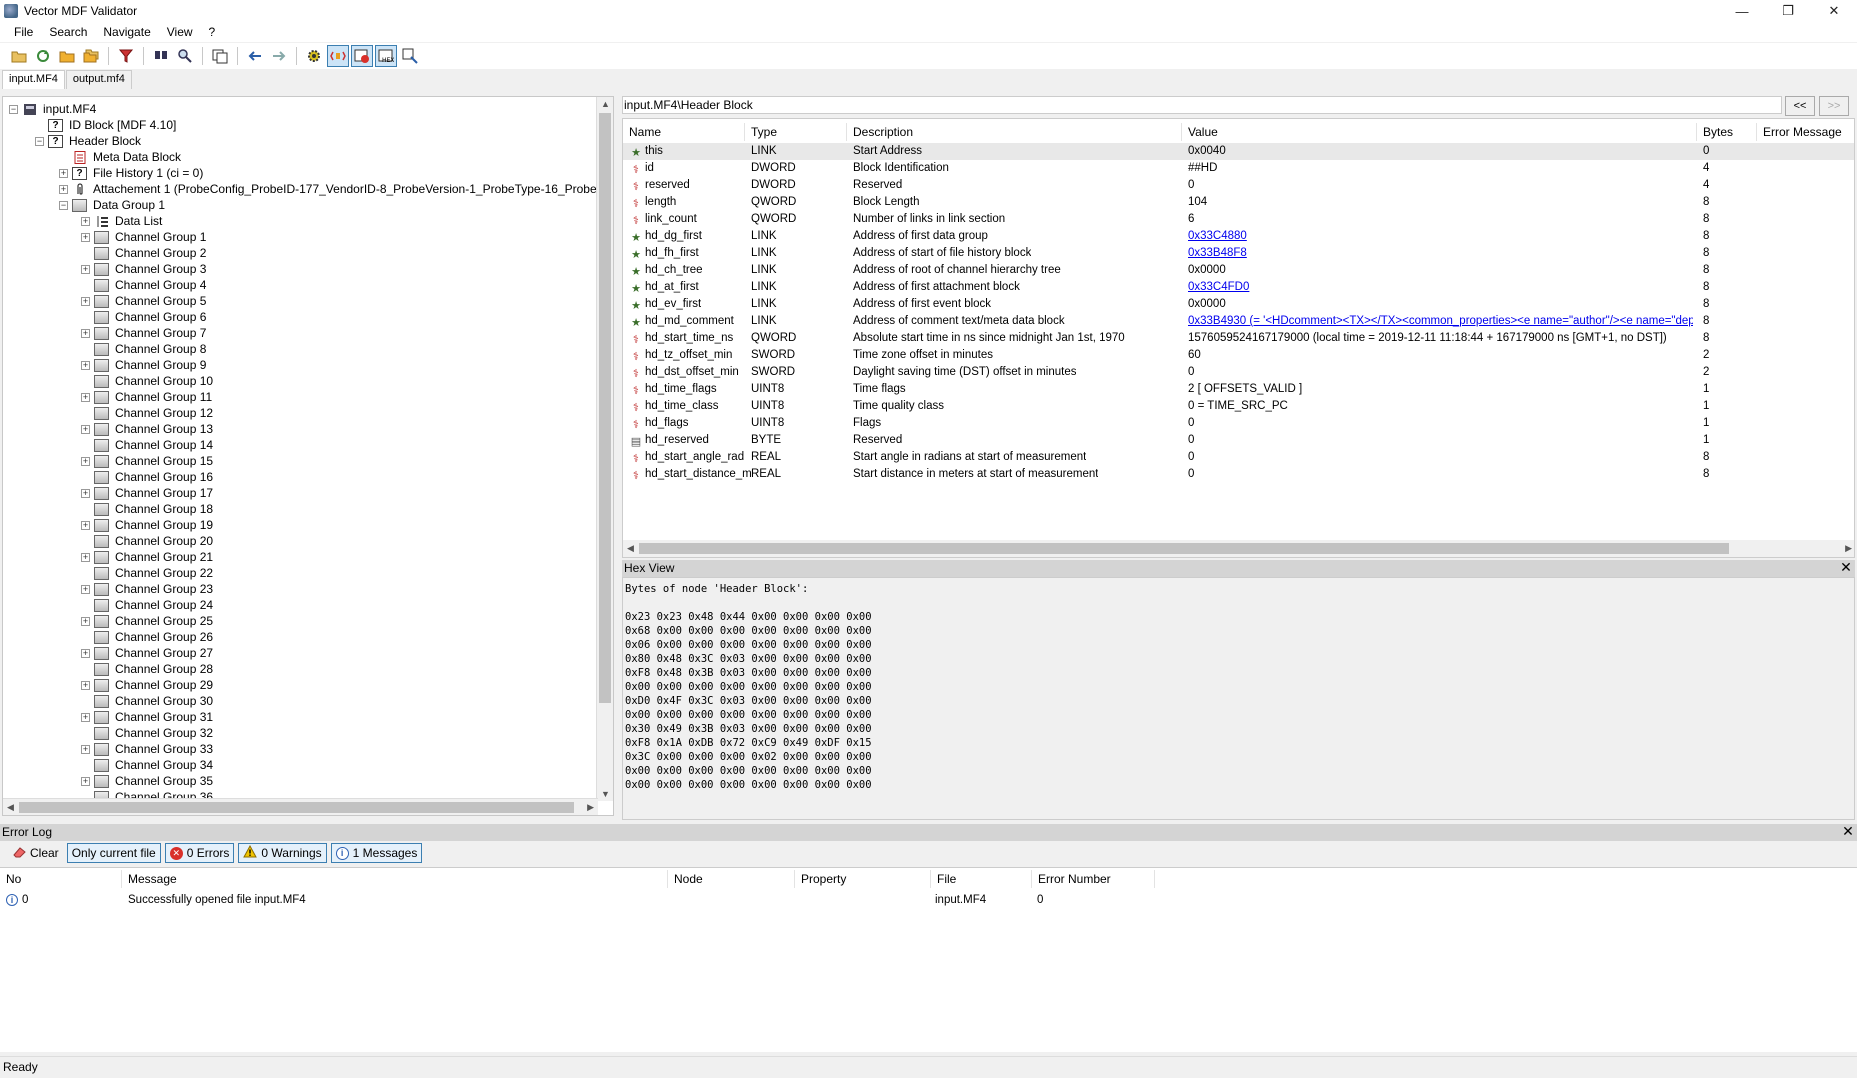  What do you see at coordinates (147, 509) in the screenshot?
I see `tree-node-channel-group: Channel Group 18` at bounding box center [147, 509].